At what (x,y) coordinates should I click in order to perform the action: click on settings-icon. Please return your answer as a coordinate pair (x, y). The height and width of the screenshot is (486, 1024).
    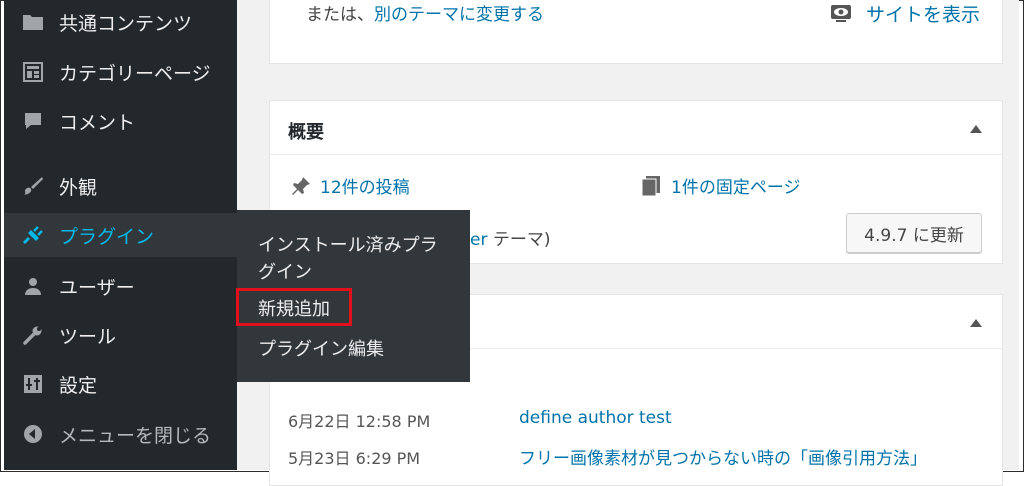
    Looking at the image, I should click on (33, 384).